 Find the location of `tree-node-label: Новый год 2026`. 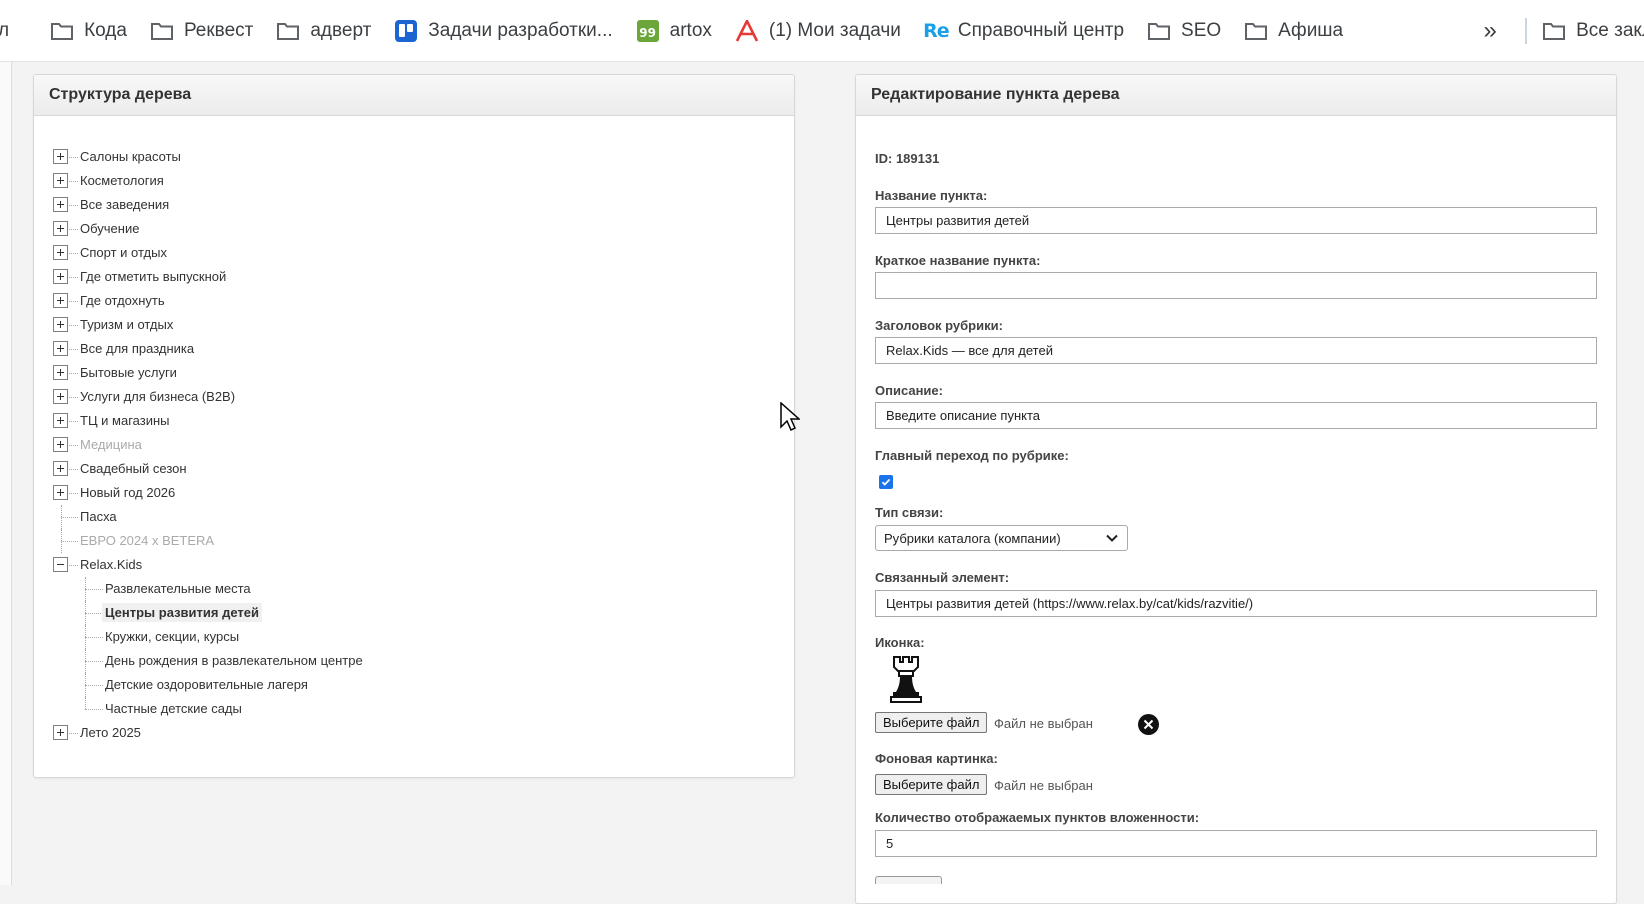

tree-node-label: Новый год 2026 is located at coordinates (127, 492).